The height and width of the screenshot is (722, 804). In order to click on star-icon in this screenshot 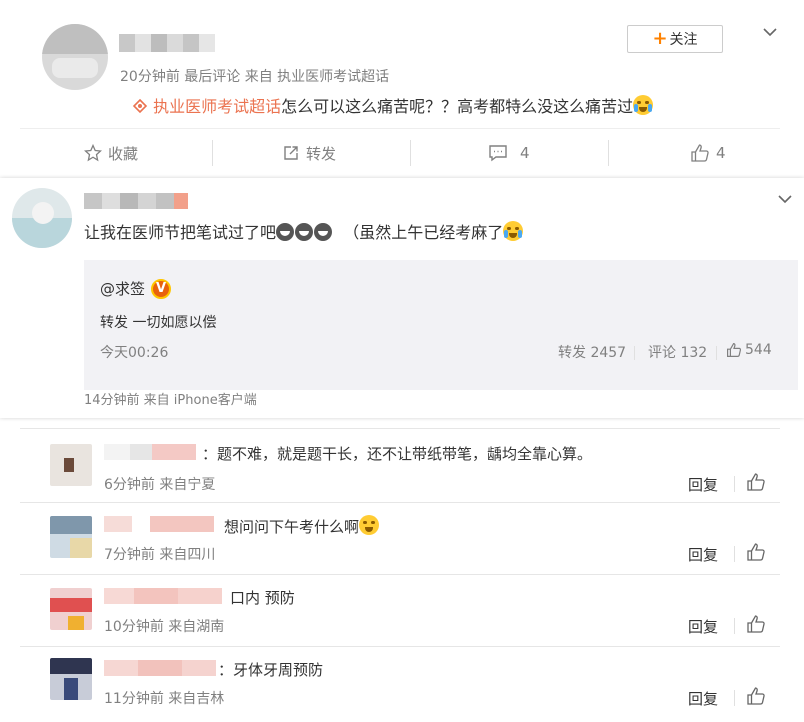, I will do `click(93, 153)`.